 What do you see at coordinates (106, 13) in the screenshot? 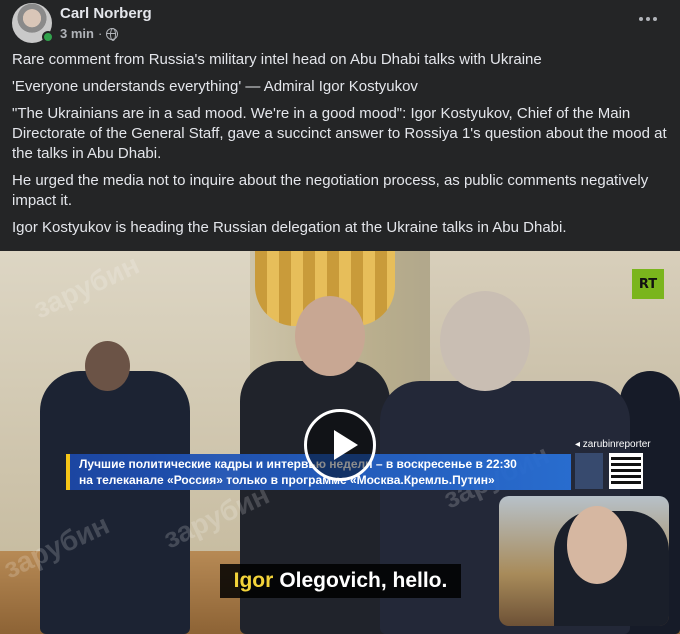
I see `author-name: Carl Norberg` at bounding box center [106, 13].